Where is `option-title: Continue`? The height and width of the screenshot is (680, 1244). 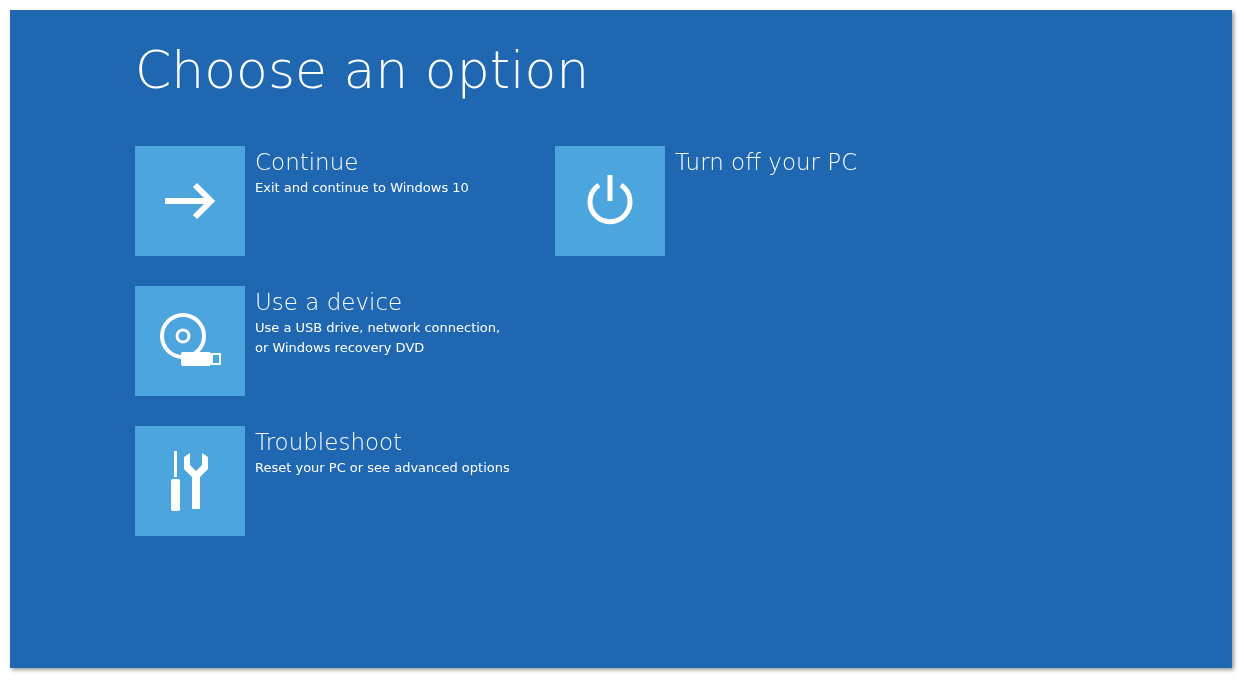 option-title: Continue is located at coordinates (307, 162).